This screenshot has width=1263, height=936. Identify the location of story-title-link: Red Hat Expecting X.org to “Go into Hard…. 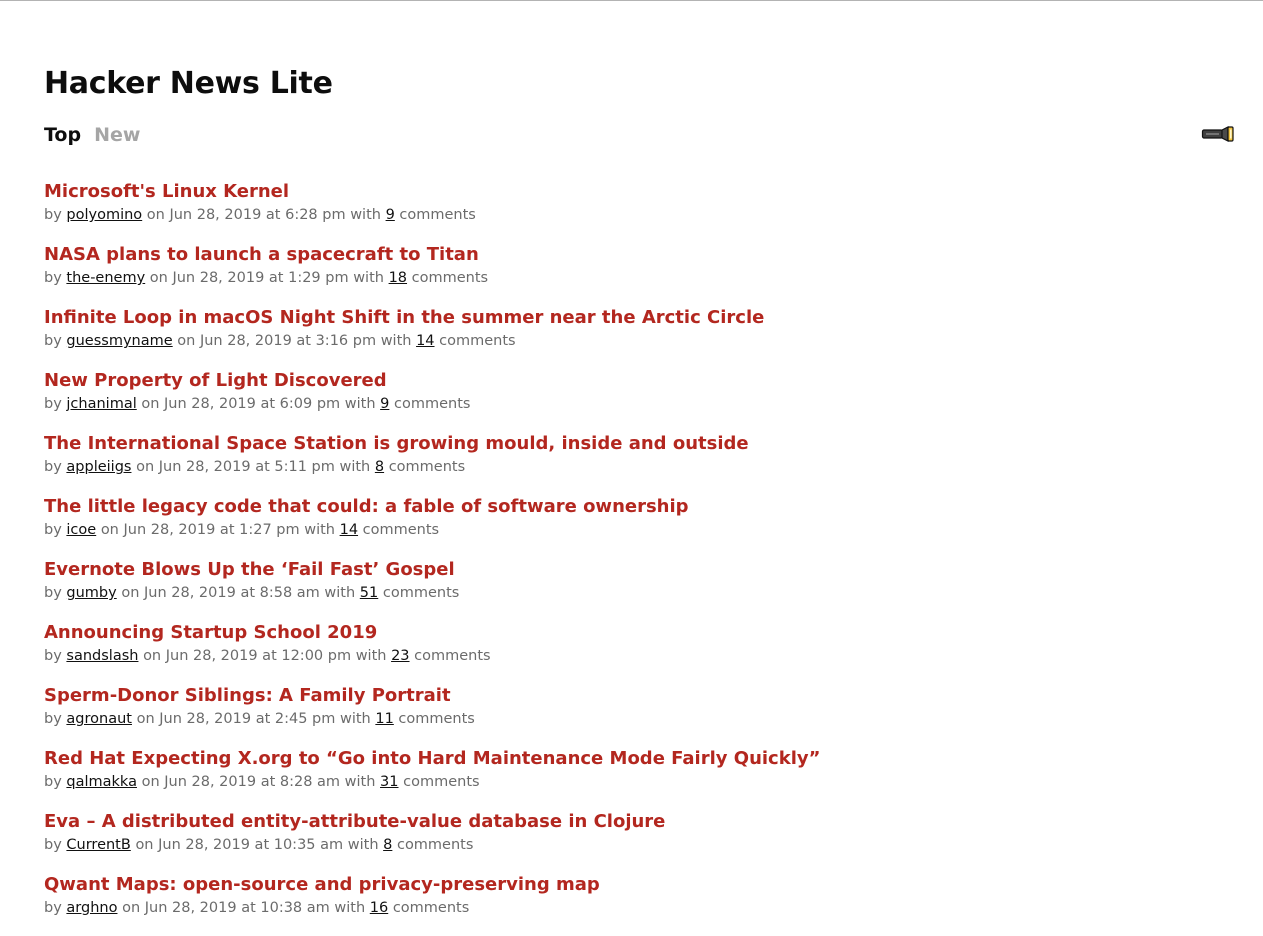
(594, 759).